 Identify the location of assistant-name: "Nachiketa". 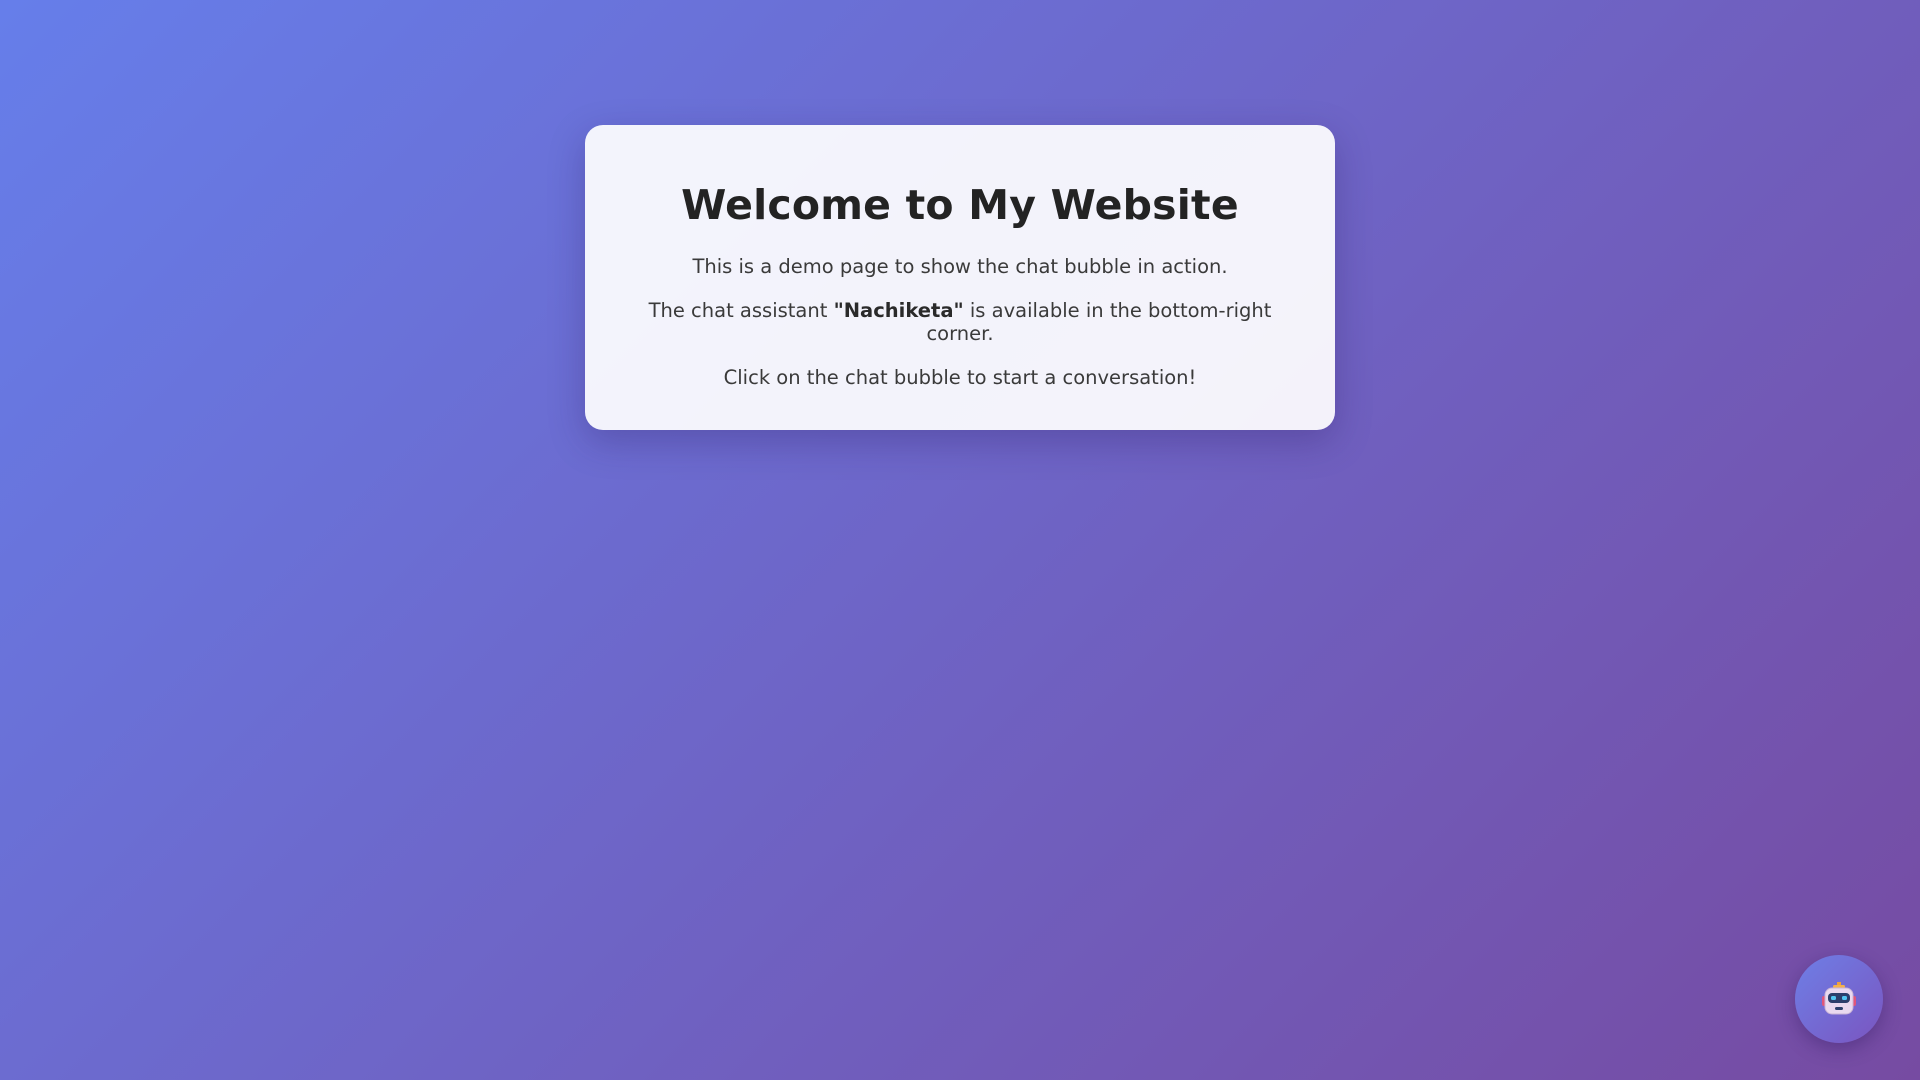
(898, 310).